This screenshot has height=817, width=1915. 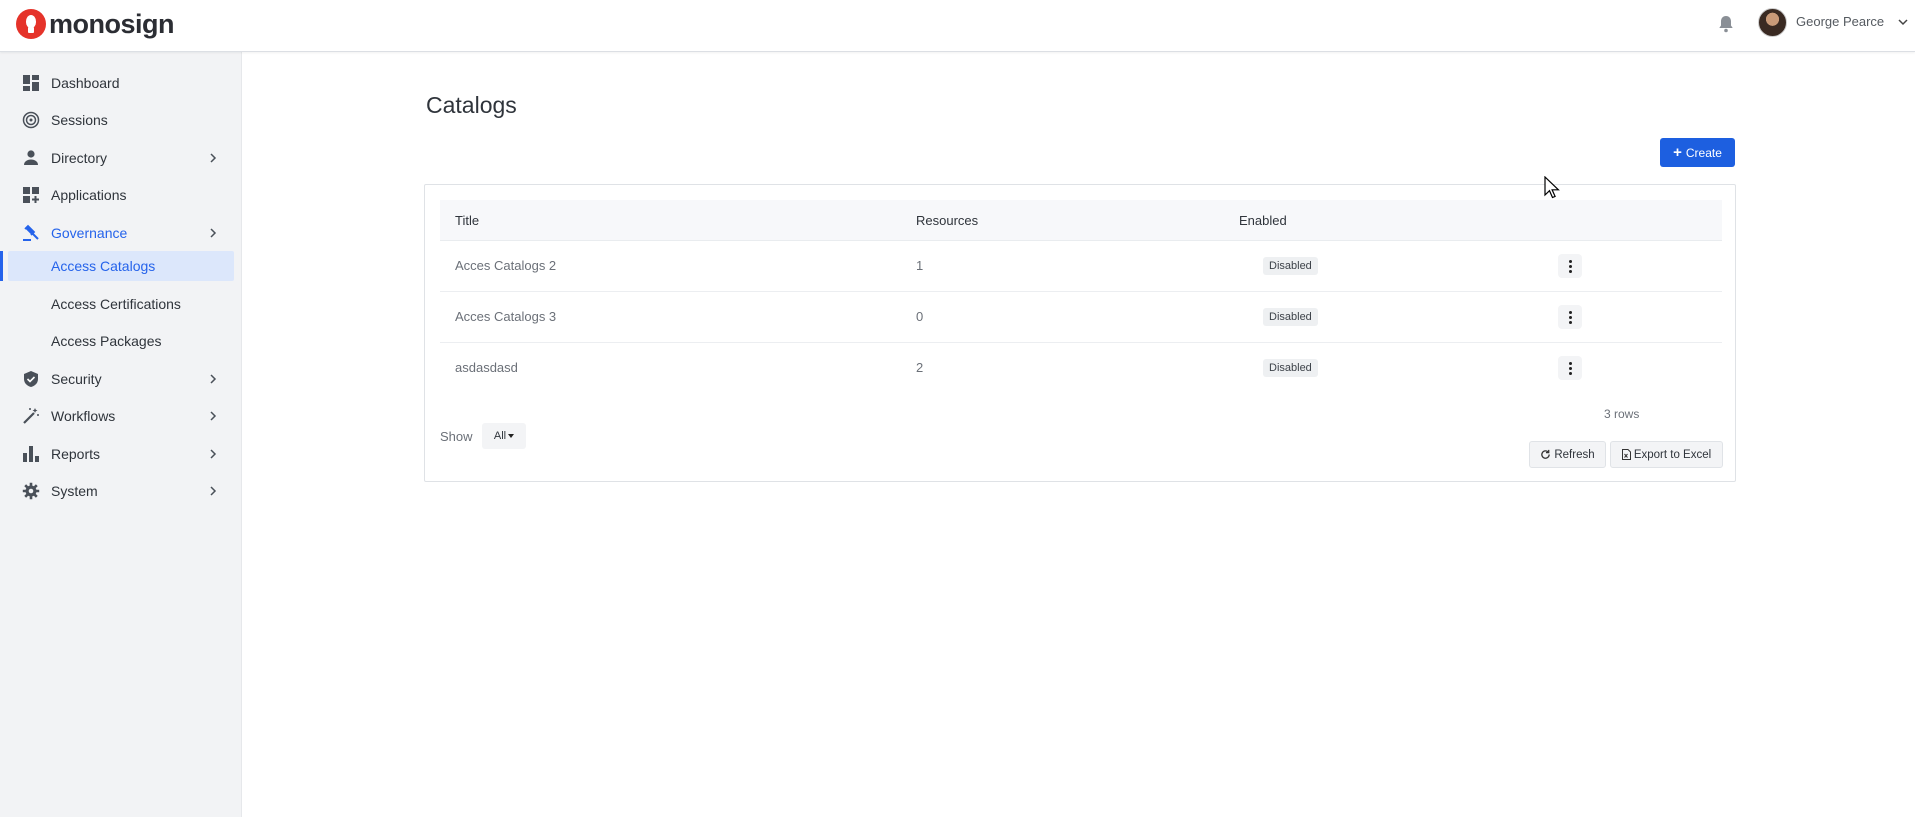 I want to click on sidebar-item-system: System, so click(x=121, y=491).